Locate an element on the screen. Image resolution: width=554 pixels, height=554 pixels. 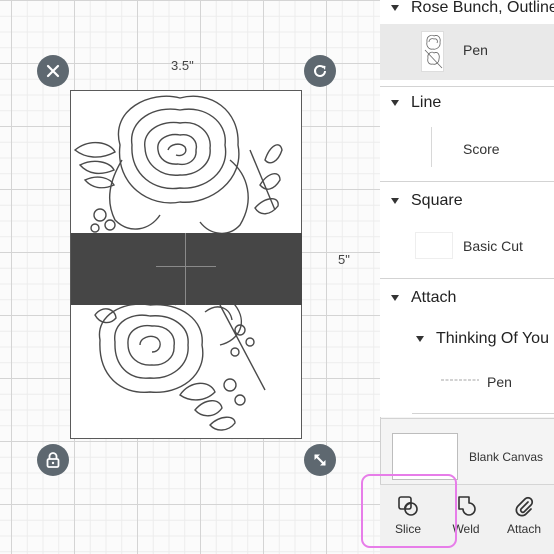
layer-subgroup-header-thinking-of-you: Thinking Of You is located at coordinates (479, 339).